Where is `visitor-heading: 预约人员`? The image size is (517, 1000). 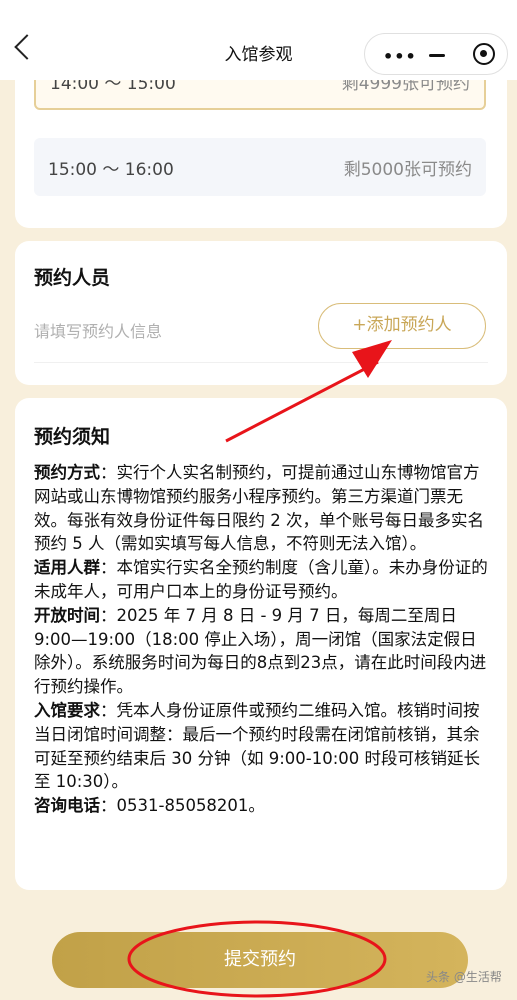
visitor-heading: 预约人员 is located at coordinates (72, 278).